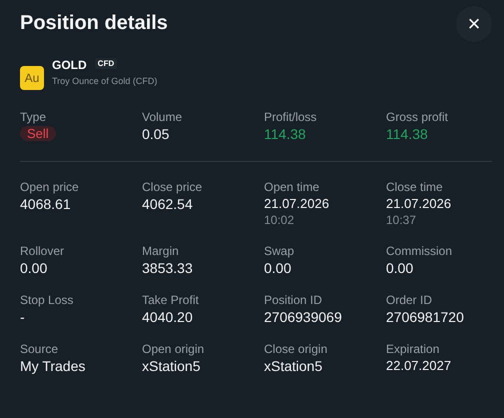 Image resolution: width=504 pixels, height=418 pixels. I want to click on field-label: Source, so click(39, 349).